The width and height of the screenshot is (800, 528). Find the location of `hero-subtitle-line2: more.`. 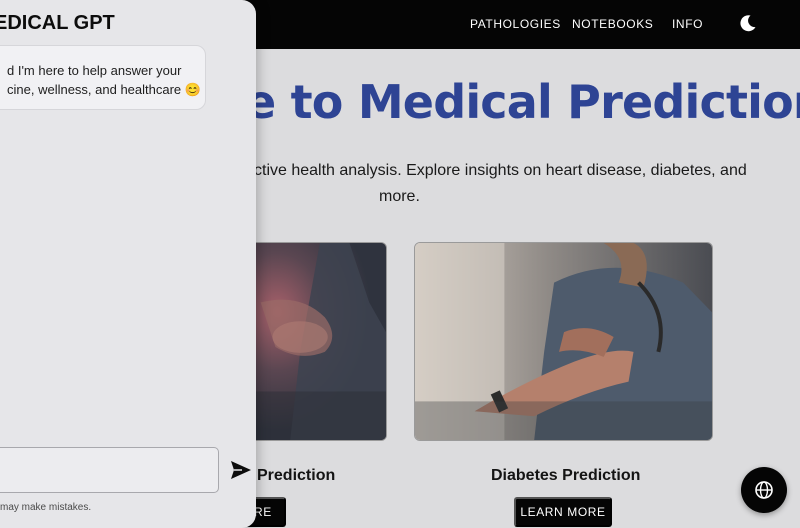

hero-subtitle-line2: more. is located at coordinates (399, 196).